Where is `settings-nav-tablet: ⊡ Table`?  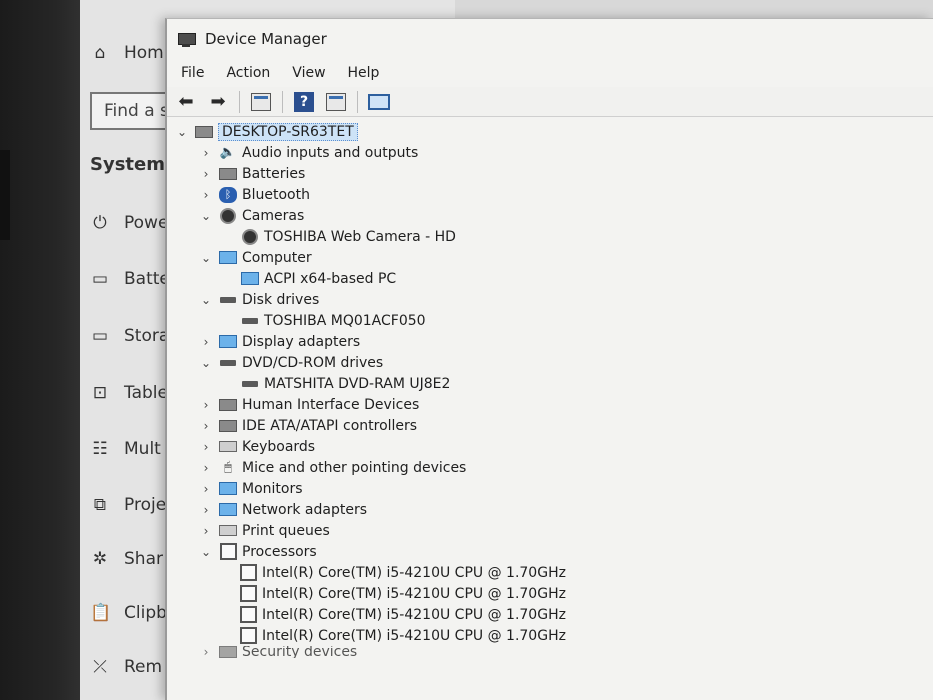
settings-nav-tablet: ⊡ Table is located at coordinates (130, 393).